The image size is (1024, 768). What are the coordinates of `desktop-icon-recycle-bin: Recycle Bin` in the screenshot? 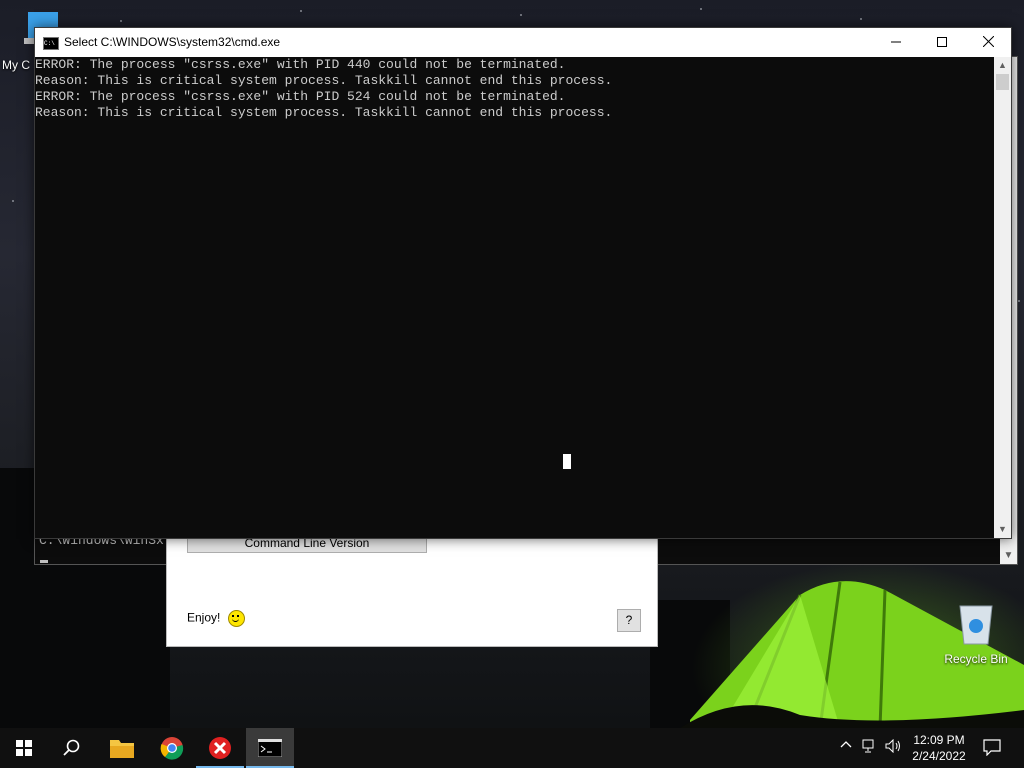 It's located at (976, 634).